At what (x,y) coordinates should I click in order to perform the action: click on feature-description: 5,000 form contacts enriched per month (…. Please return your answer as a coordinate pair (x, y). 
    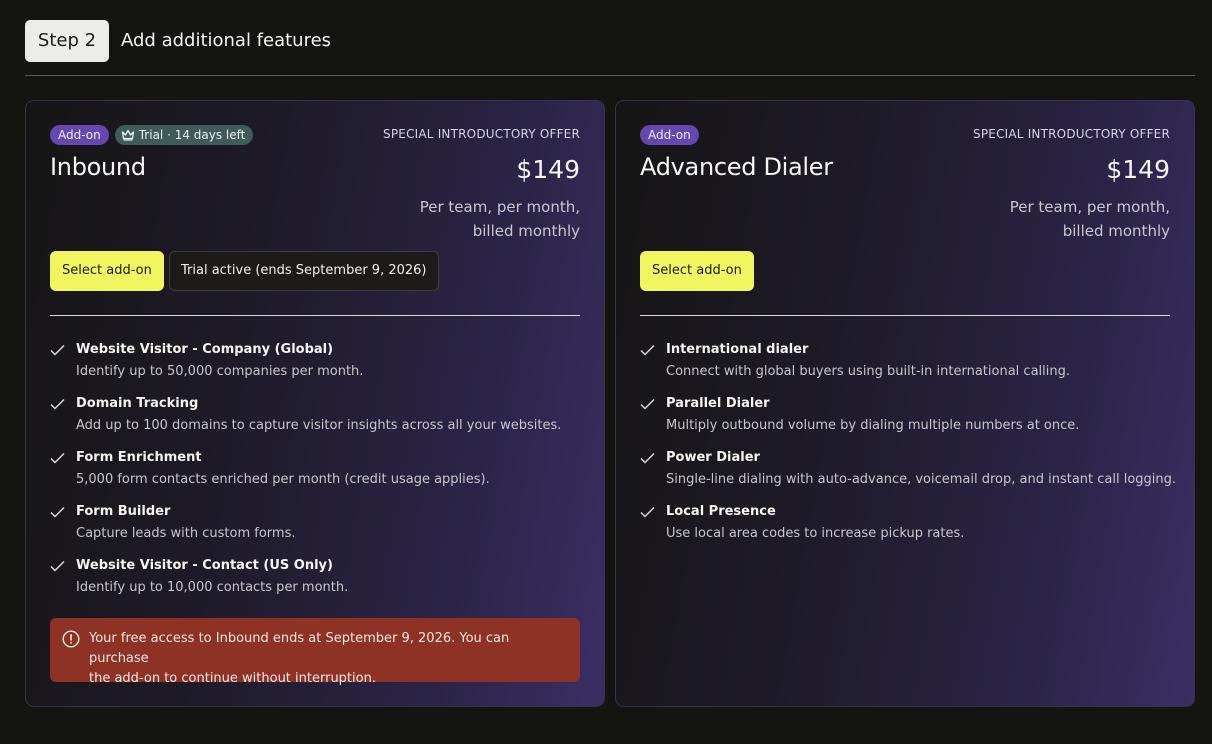
    Looking at the image, I should click on (283, 479).